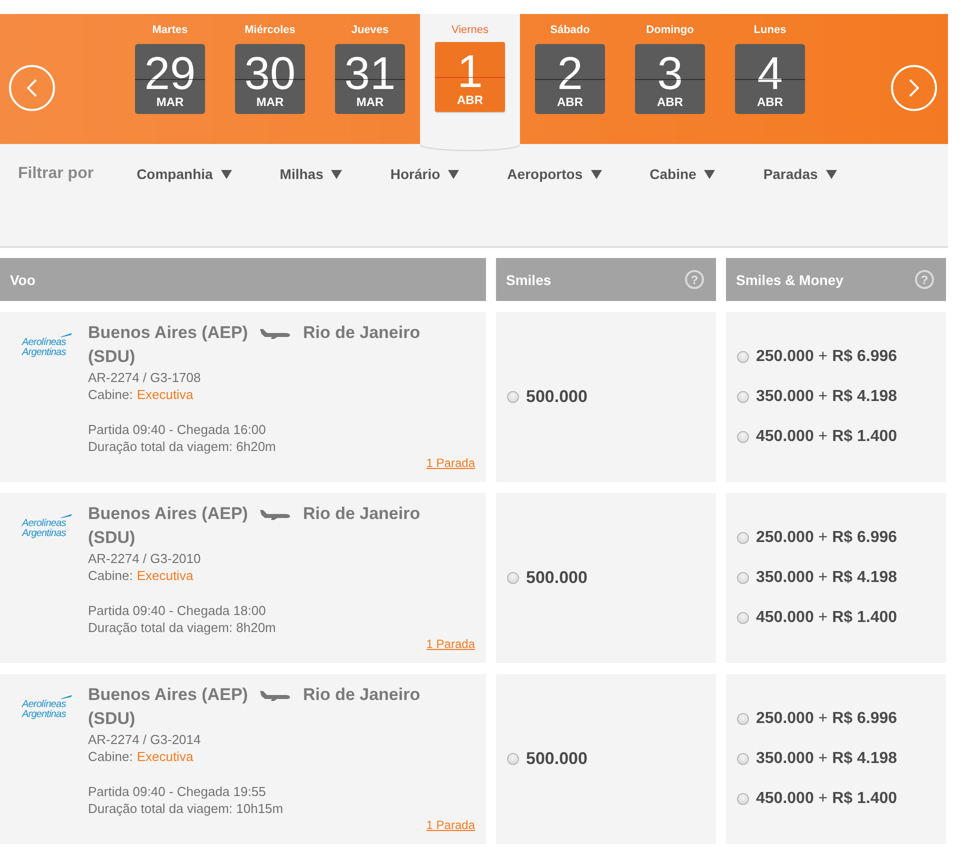 Image resolution: width=966 pixels, height=847 pixels. What do you see at coordinates (177, 610) in the screenshot?
I see `schedule-text: Partida 09:40 - Chegada 18:00` at bounding box center [177, 610].